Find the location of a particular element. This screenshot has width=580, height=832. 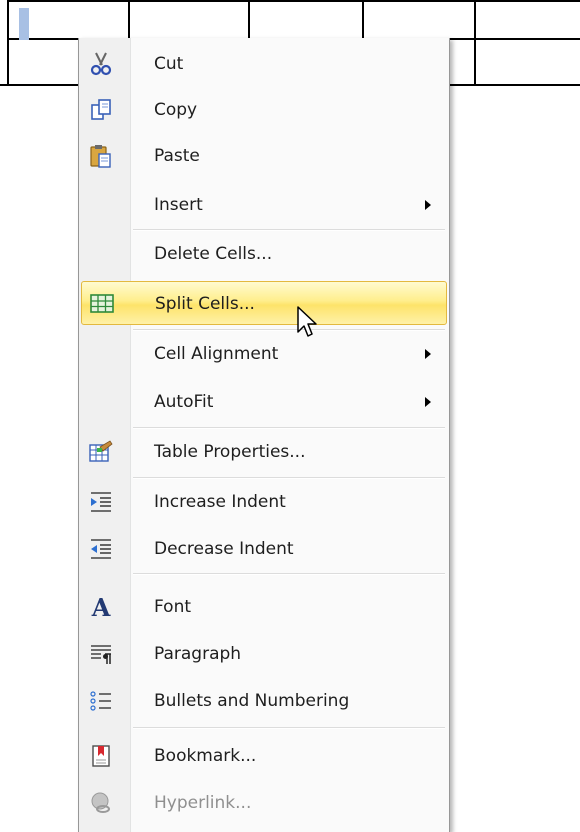

table-properties-icon is located at coordinates (101, 452).